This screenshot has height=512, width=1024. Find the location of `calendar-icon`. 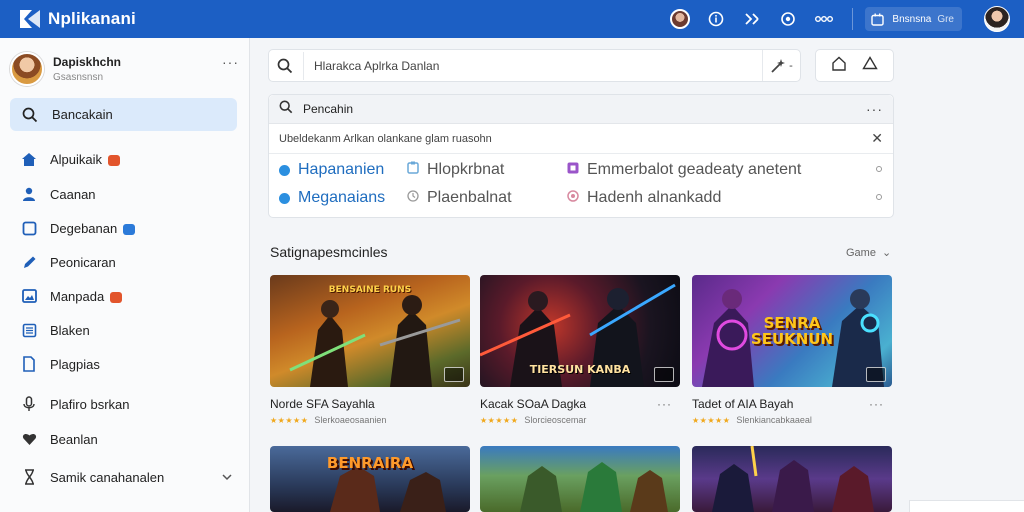

calendar-icon is located at coordinates (878, 19).